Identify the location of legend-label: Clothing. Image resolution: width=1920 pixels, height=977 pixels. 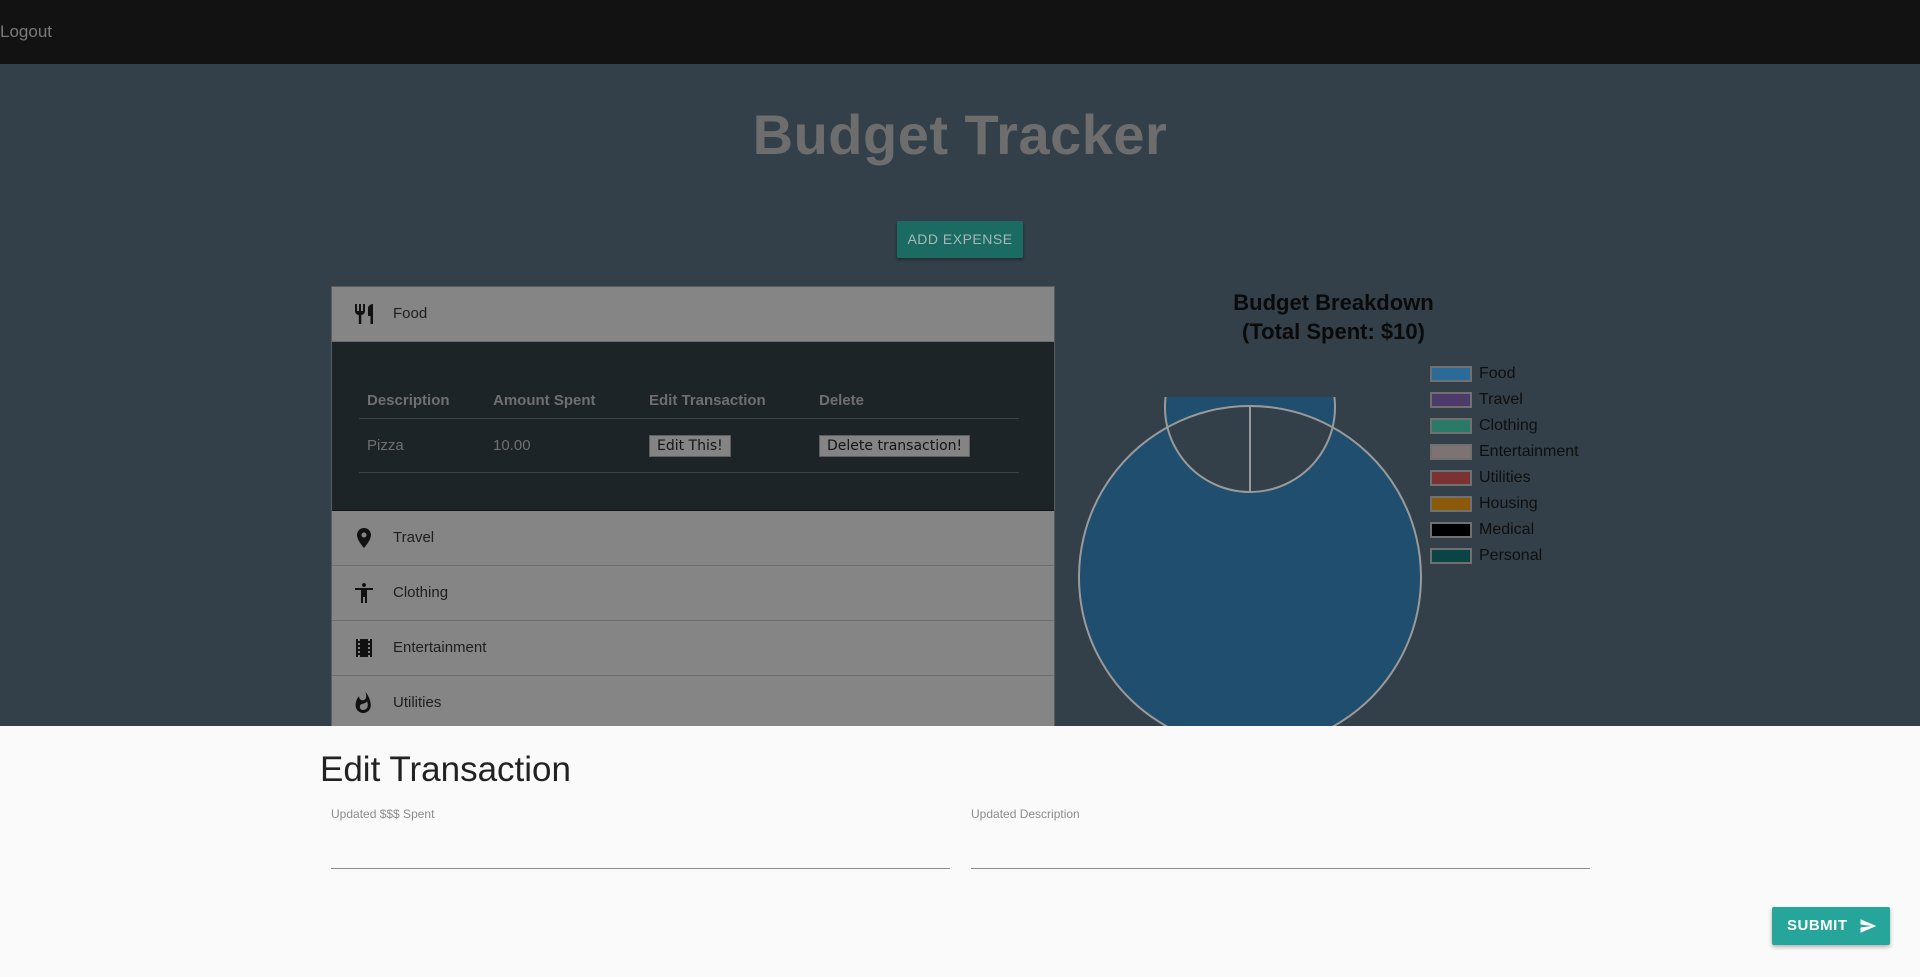
(1508, 425).